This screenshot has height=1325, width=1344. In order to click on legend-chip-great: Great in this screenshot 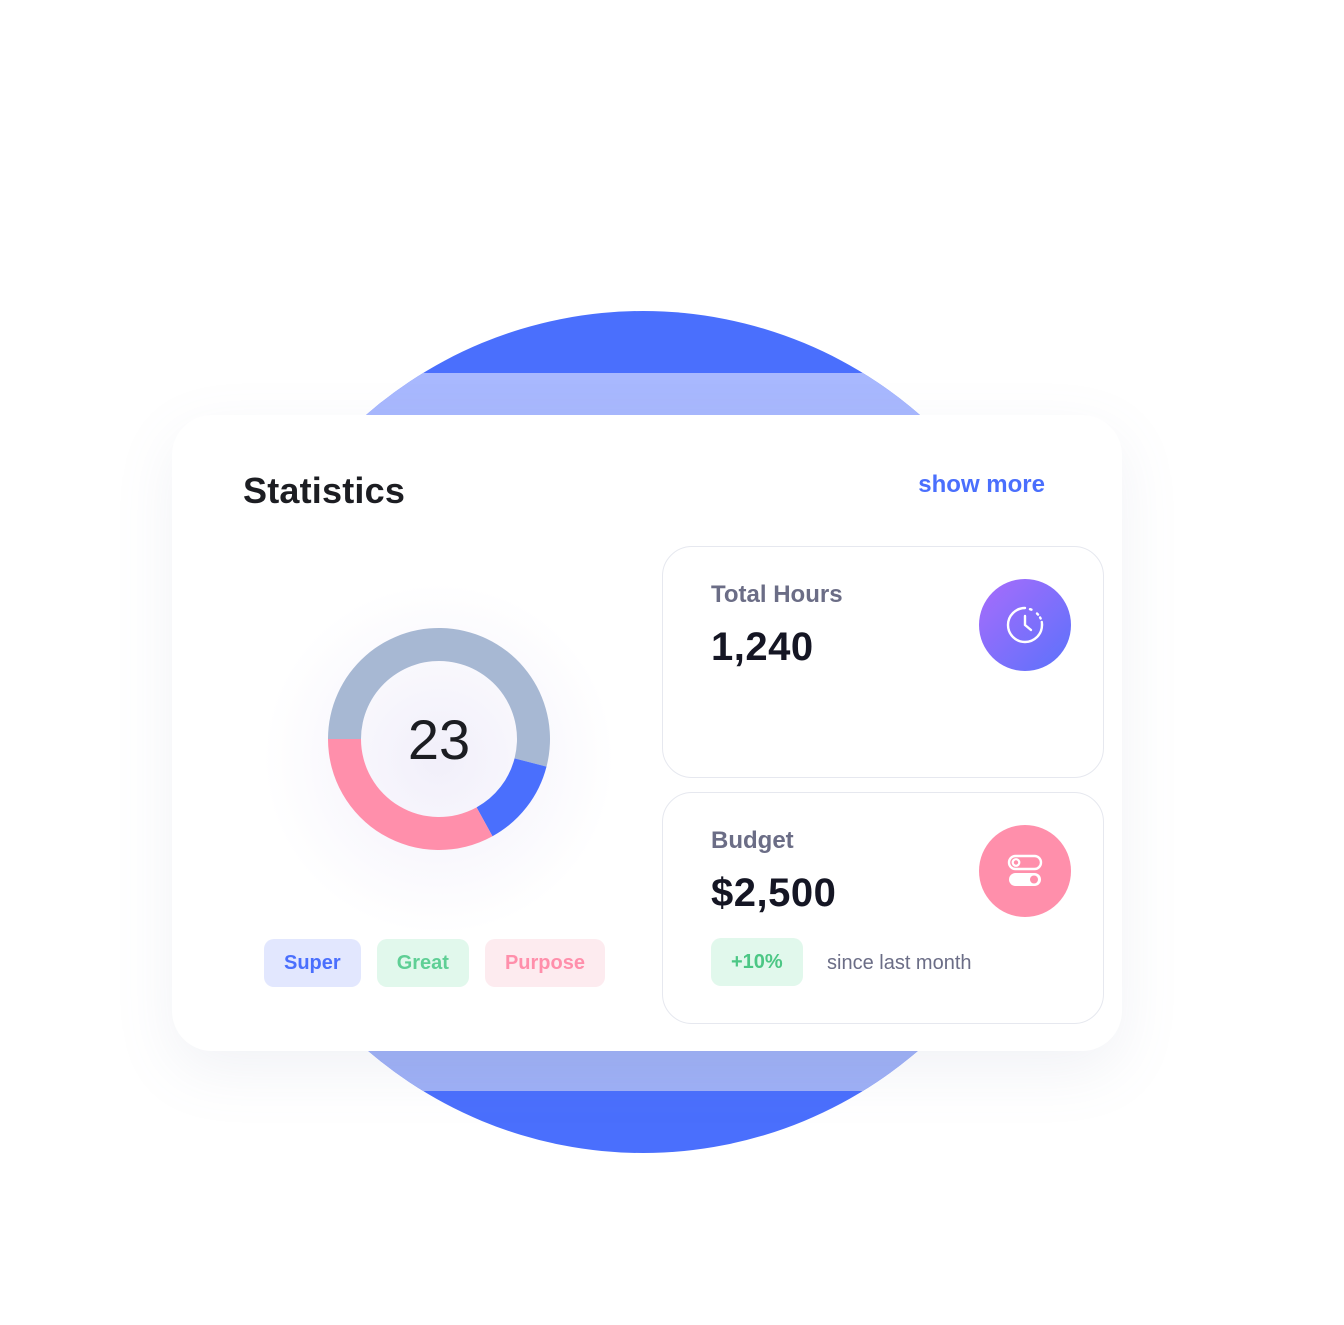, I will do `click(422, 963)`.